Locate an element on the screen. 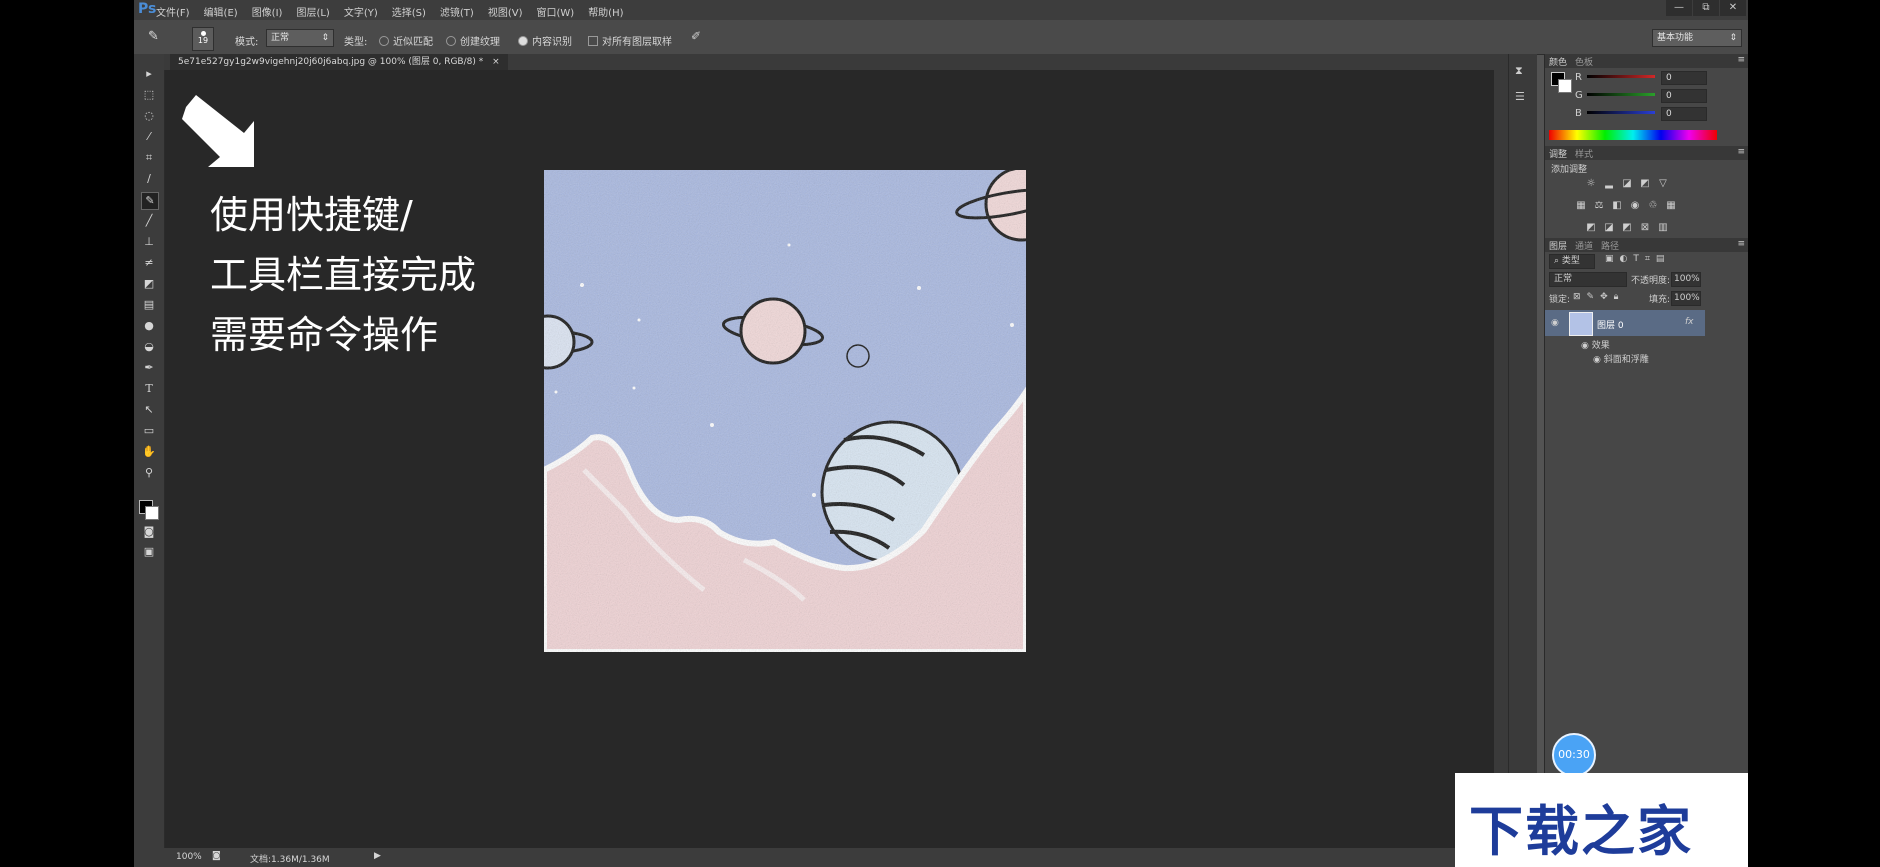  dodge-tool-icon: ◒ is located at coordinates (149, 347).